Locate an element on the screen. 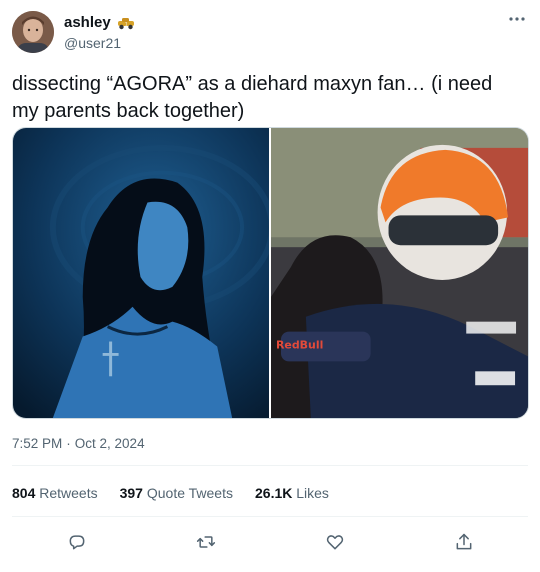  more-options-icon is located at coordinates (517, 19).